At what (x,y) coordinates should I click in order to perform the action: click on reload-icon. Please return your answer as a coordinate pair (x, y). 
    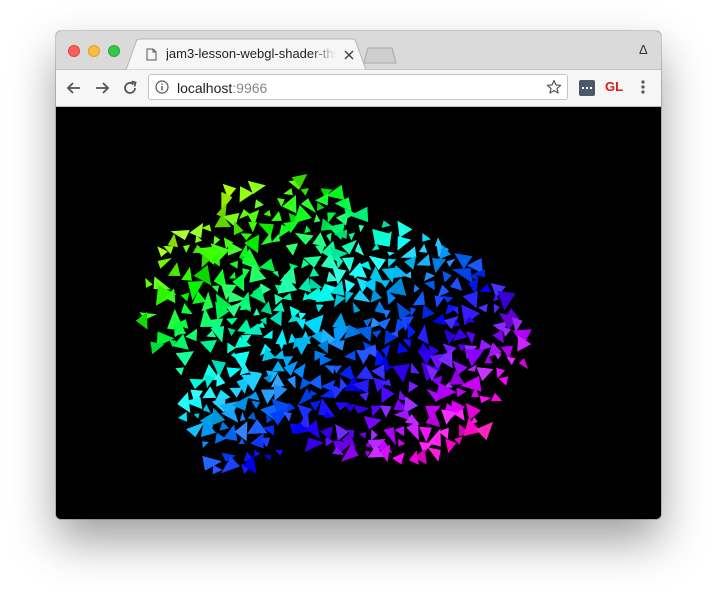
    Looking at the image, I should click on (130, 88).